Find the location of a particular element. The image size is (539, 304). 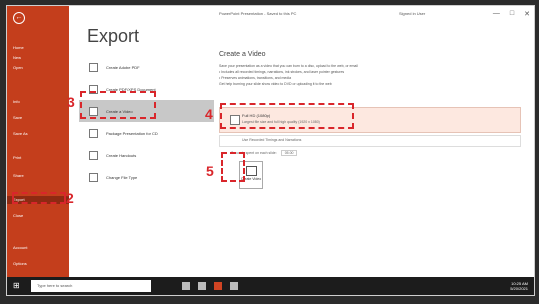

step-number-5: 5 is located at coordinates (210, 171).